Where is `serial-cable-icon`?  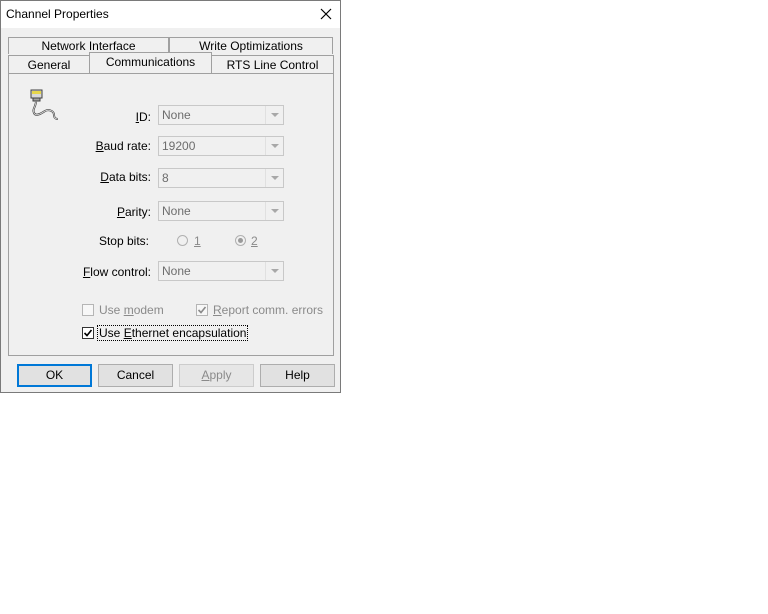 serial-cable-icon is located at coordinates (44, 104).